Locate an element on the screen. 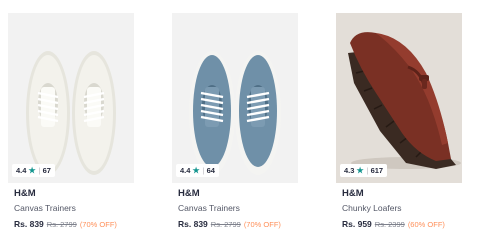  price-row: Rs. 959 Rs. 2399 (60% OFF) is located at coordinates (393, 224).